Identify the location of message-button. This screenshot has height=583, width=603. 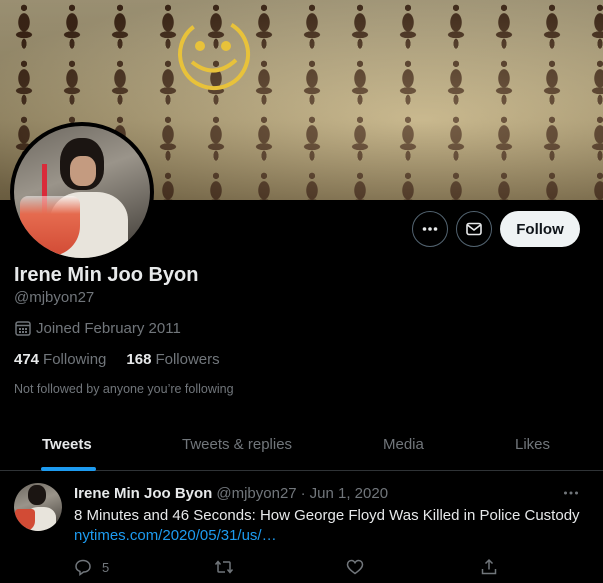
(474, 229).